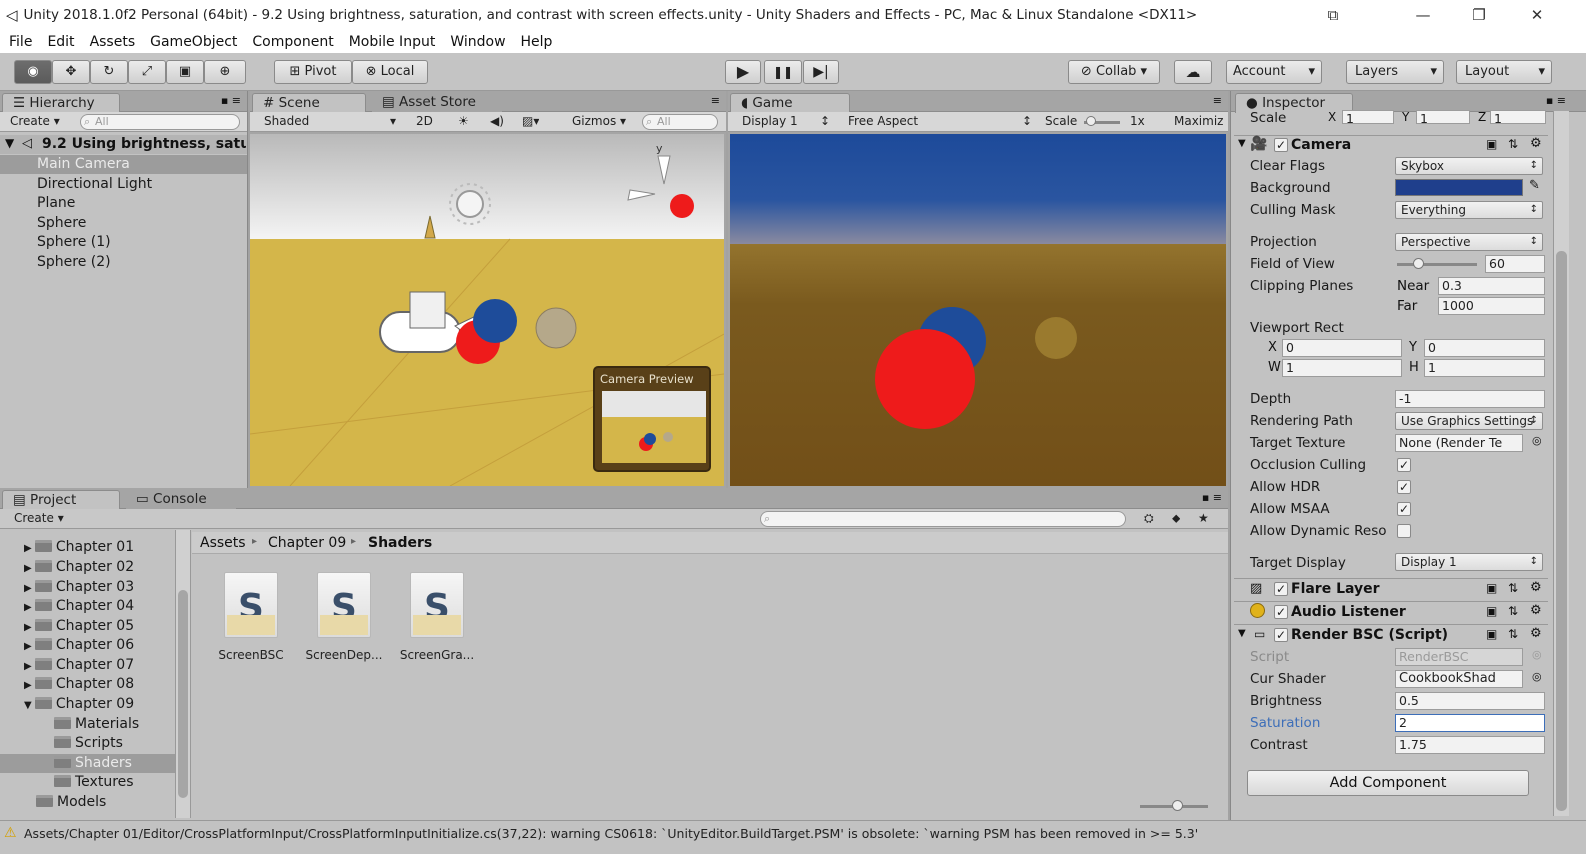  What do you see at coordinates (56, 203) in the screenshot?
I see `hierarchy-item-plane: Plane` at bounding box center [56, 203].